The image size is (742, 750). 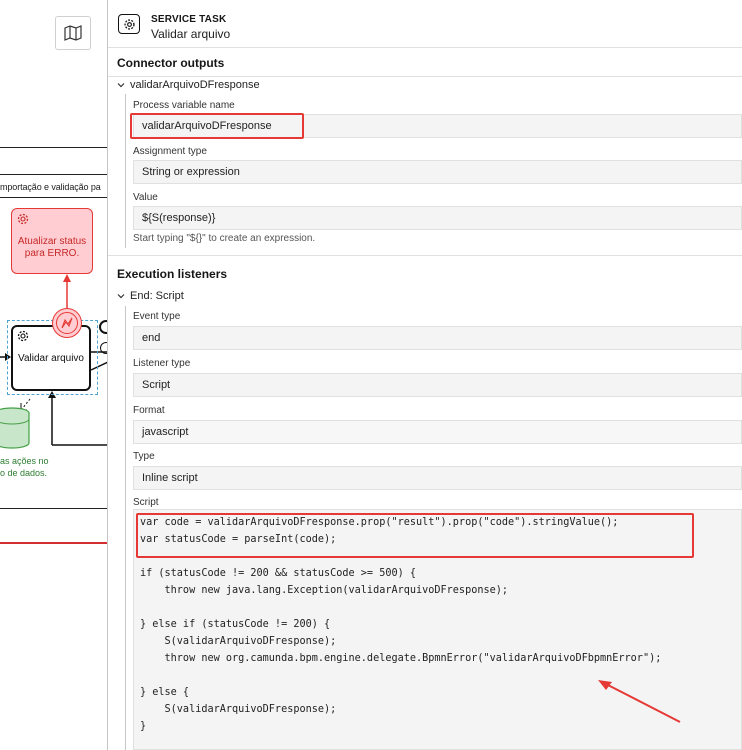 I want to click on listener-entry-title: End: Script, so click(x=157, y=296).